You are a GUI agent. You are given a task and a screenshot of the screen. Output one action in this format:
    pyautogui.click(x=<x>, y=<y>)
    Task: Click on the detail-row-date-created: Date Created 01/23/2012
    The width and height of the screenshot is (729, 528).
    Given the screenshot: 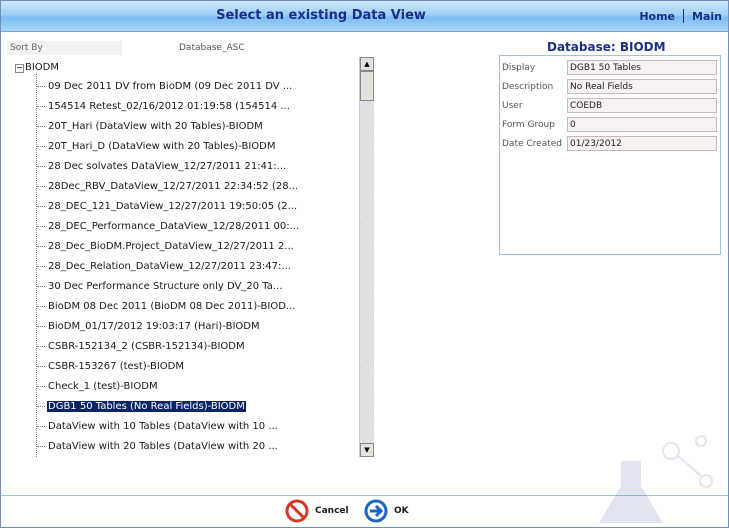 What is the action you would take?
    pyautogui.click(x=610, y=145)
    